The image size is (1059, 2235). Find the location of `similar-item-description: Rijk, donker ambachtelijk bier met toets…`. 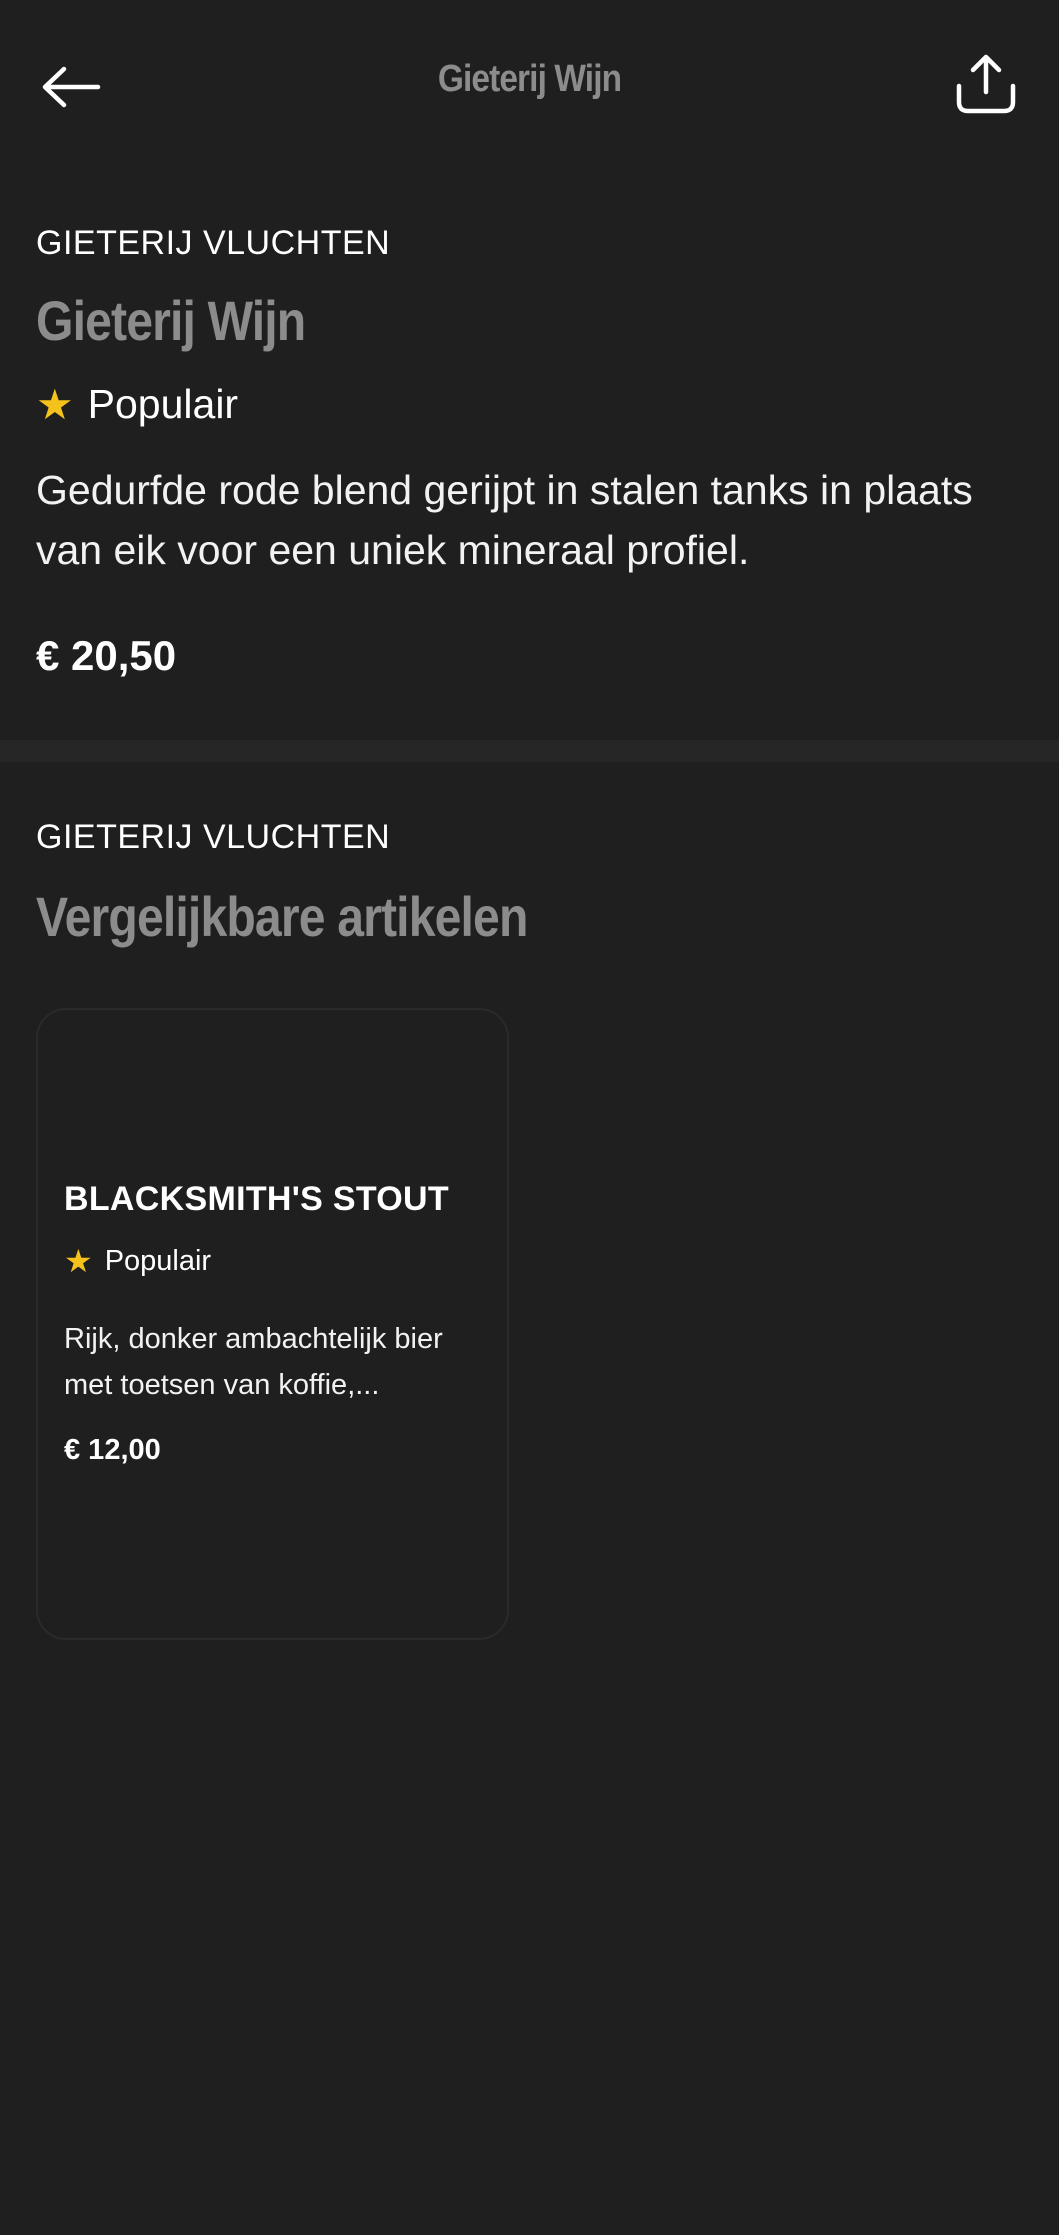

similar-item-description: Rijk, donker ambachtelijk bier met toets… is located at coordinates (253, 1362).